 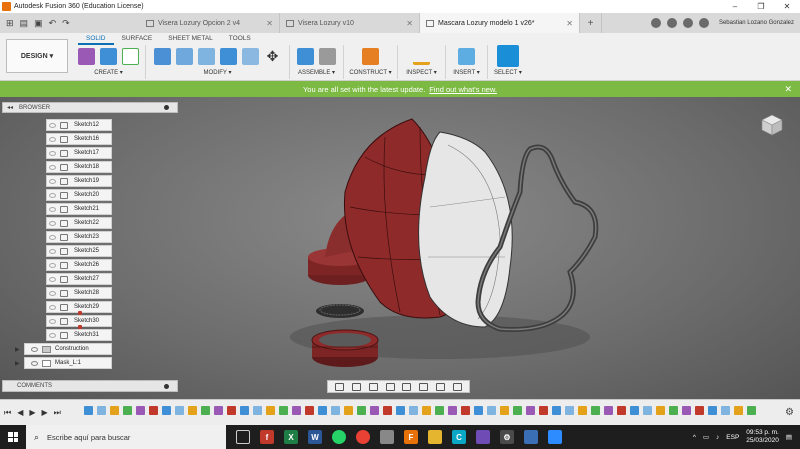 I want to click on clock: 09:53 p. m. 25/03/2020, so click(x=762, y=437).